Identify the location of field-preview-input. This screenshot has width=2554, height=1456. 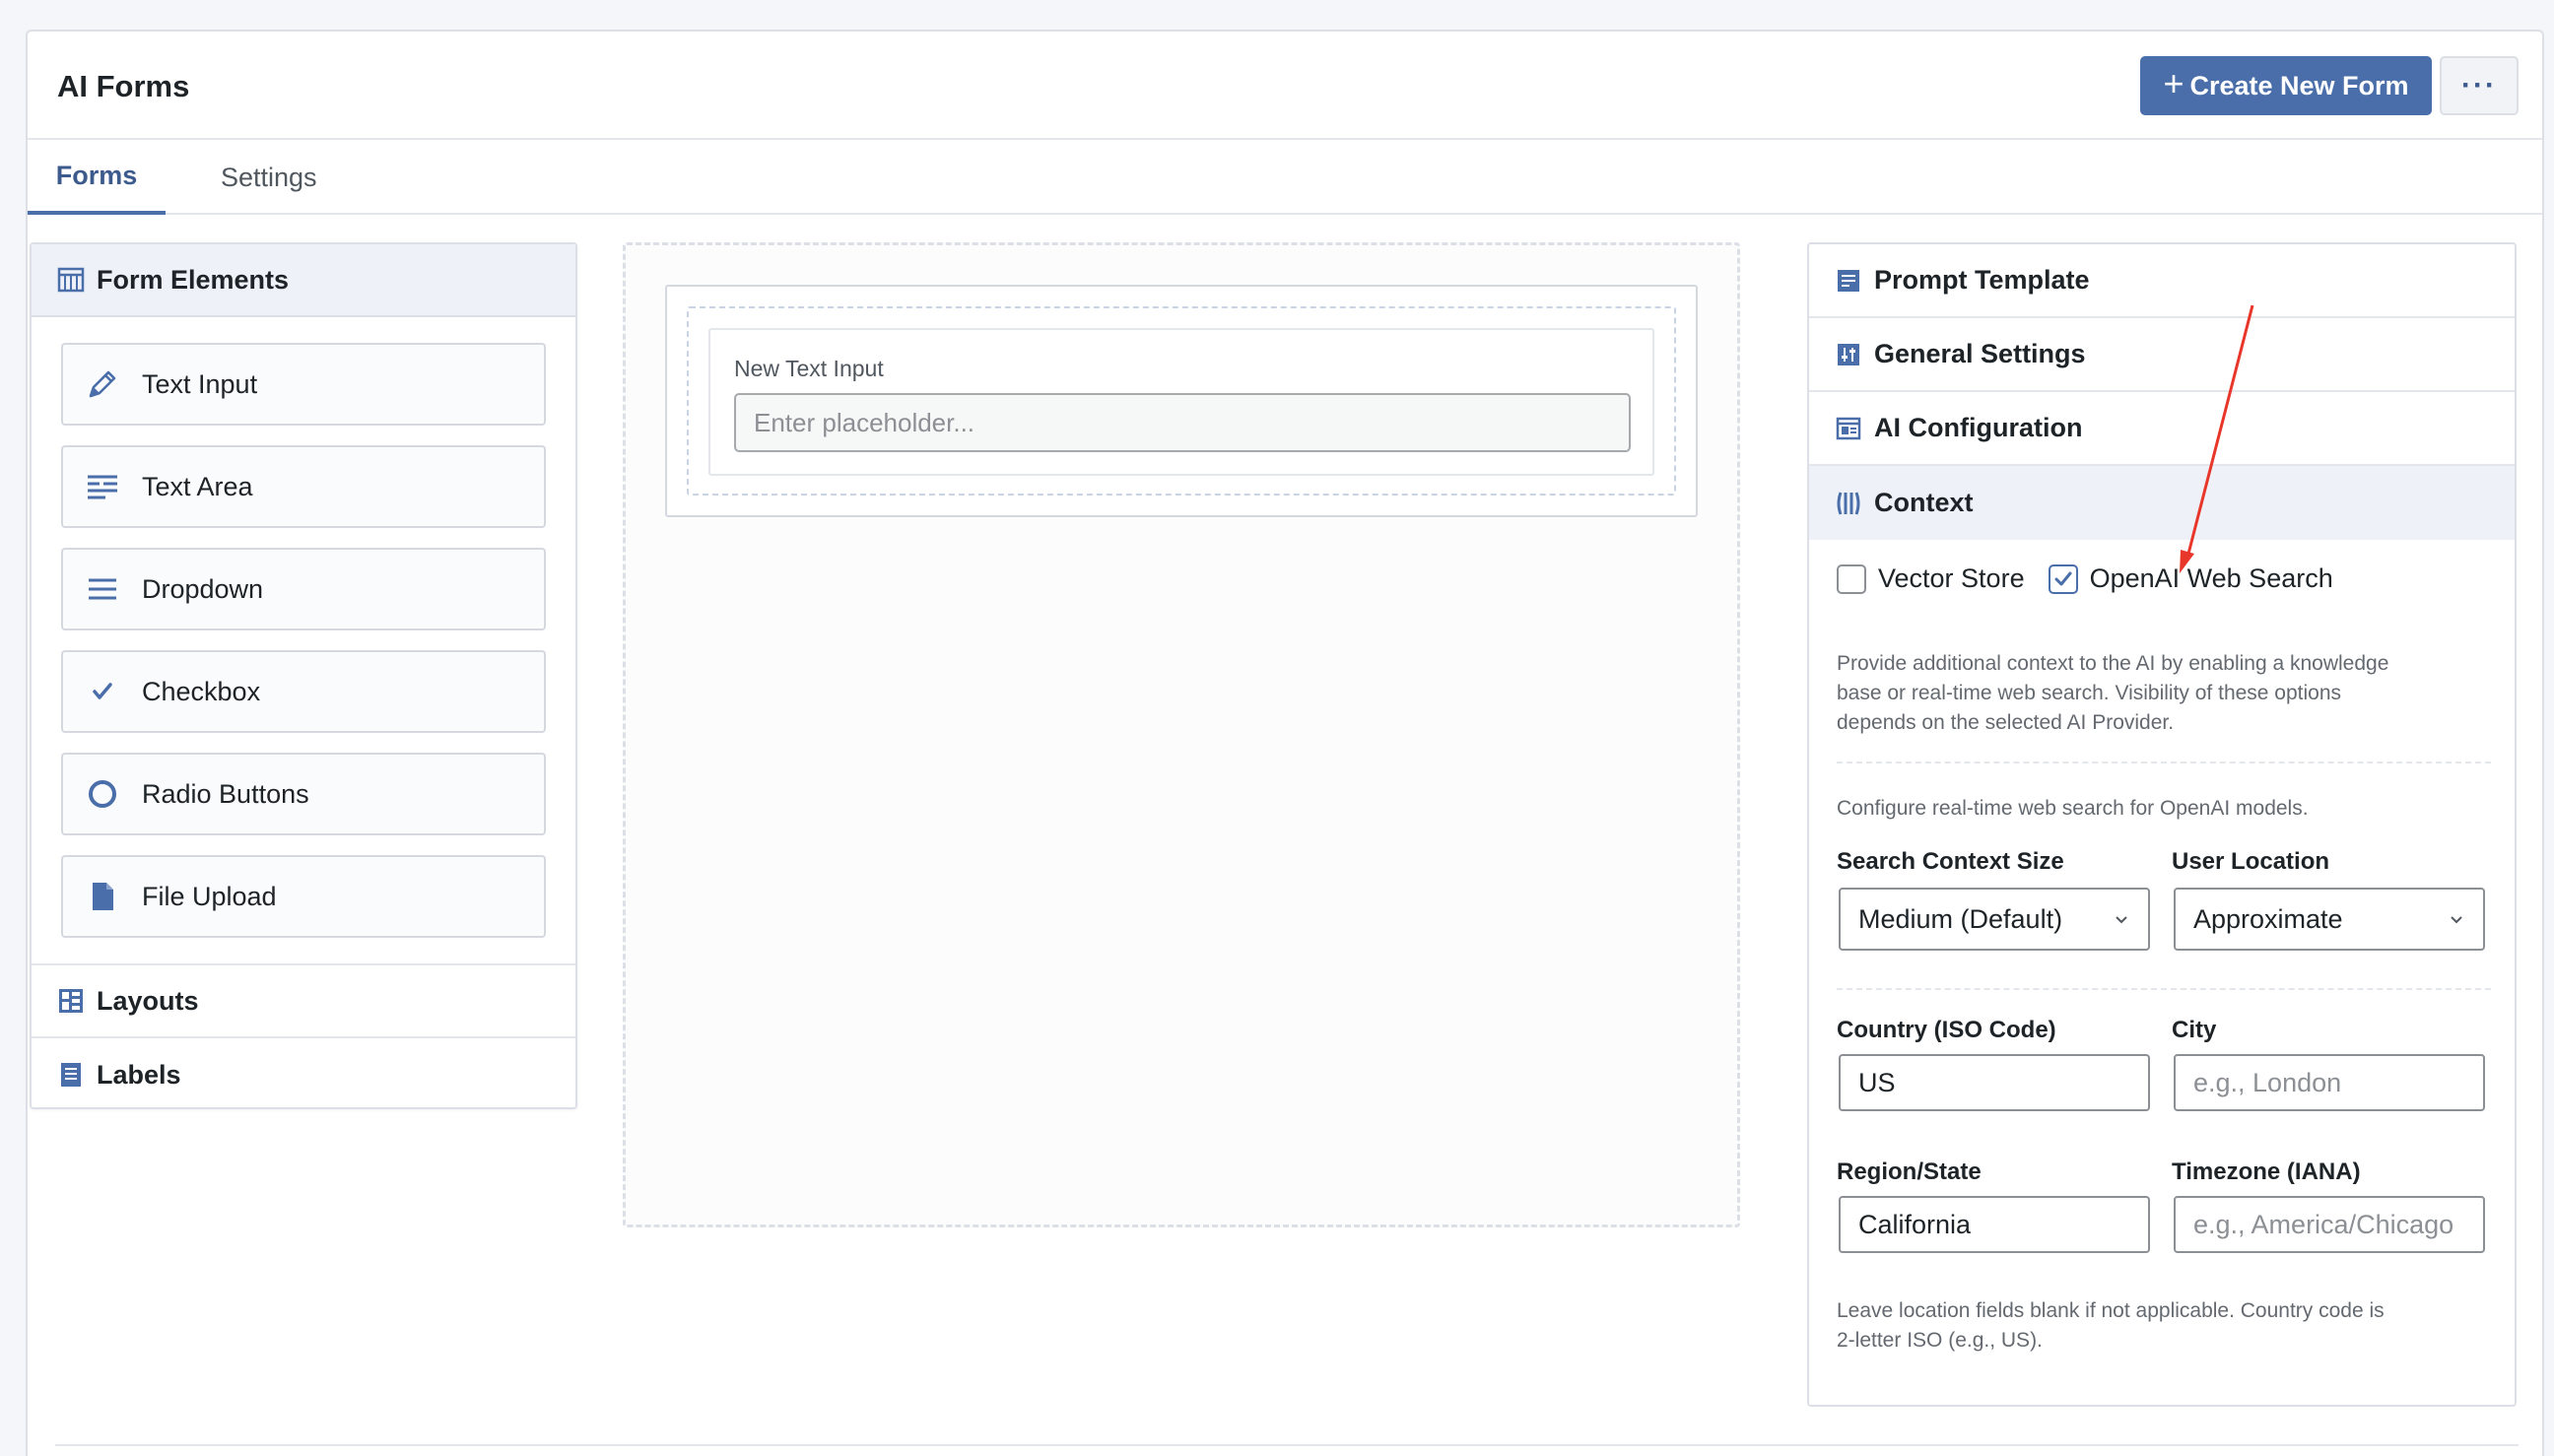
(1182, 422).